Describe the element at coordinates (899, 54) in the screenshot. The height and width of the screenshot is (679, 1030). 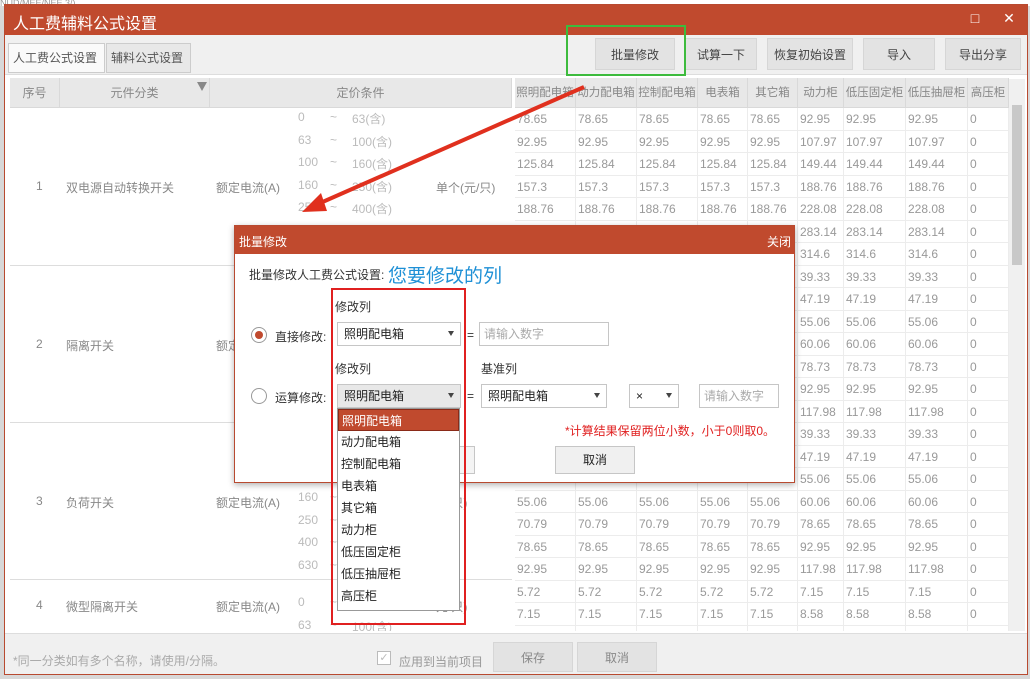
I see `import-button: 导入` at that location.